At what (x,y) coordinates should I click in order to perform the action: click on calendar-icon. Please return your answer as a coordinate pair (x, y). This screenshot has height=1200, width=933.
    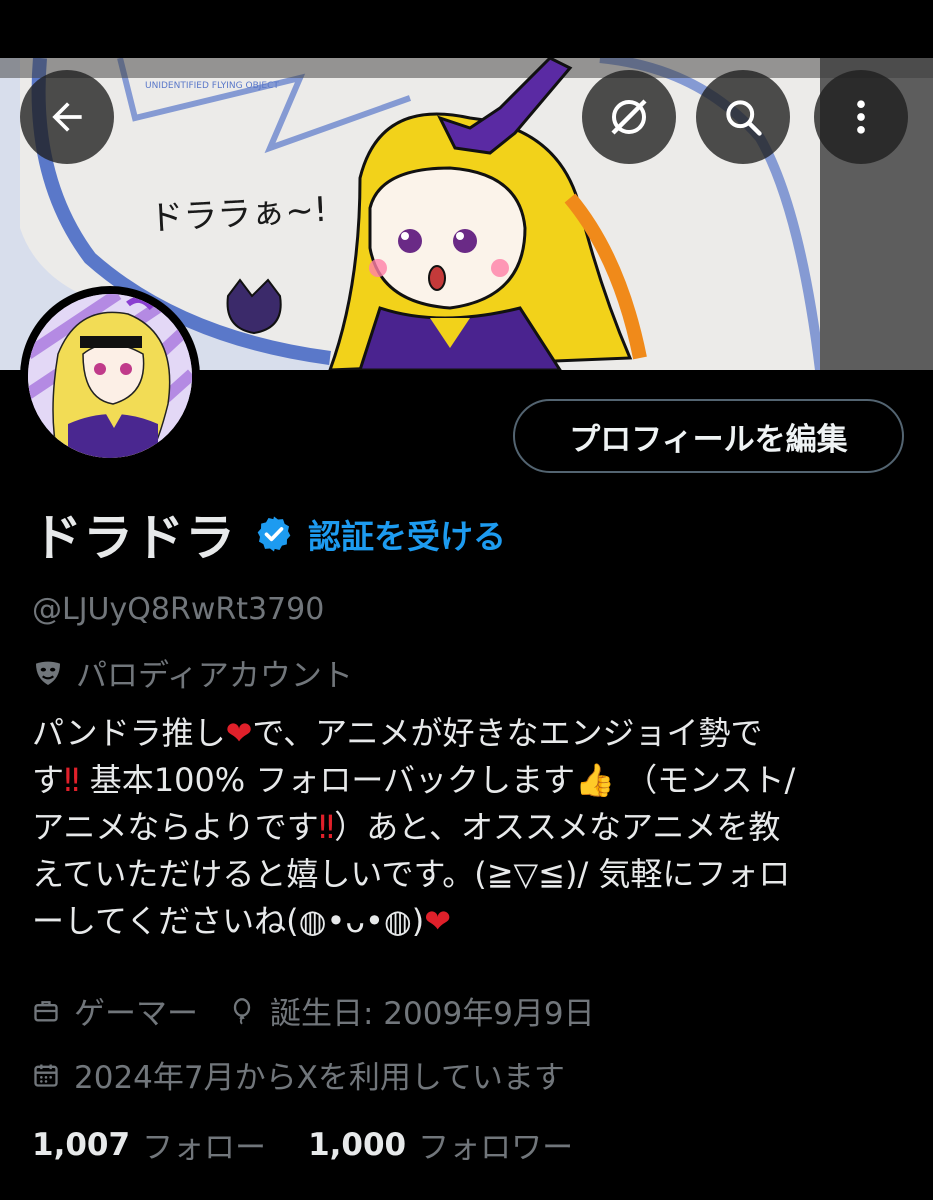
    Looking at the image, I should click on (46, 1075).